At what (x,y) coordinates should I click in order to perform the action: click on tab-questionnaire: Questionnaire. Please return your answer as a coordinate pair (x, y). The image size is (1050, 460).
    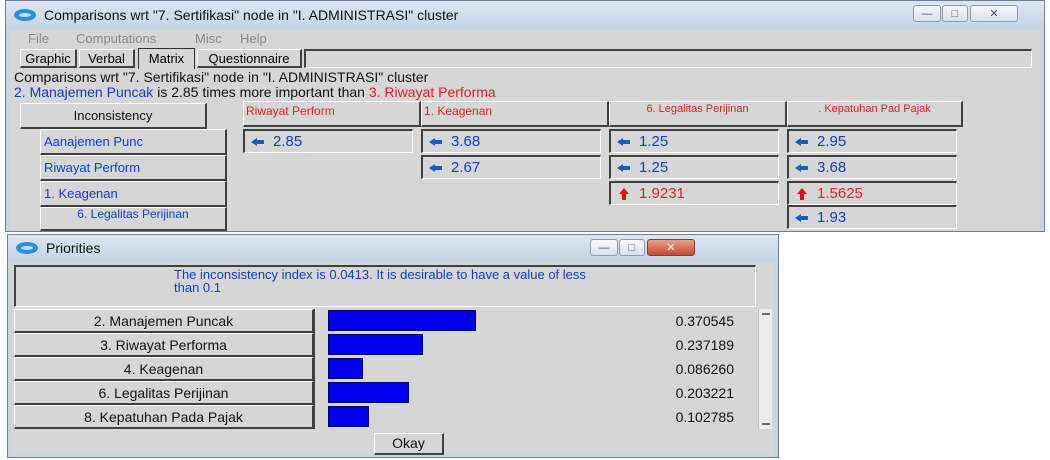
    Looking at the image, I should click on (249, 58).